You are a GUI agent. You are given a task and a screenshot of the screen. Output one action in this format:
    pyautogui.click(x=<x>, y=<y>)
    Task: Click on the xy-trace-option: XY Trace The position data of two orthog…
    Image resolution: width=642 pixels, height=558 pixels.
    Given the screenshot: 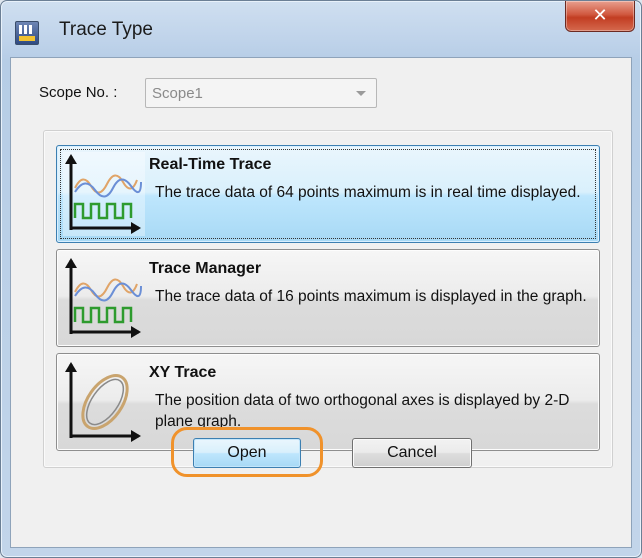 What is the action you would take?
    pyautogui.click(x=328, y=402)
    